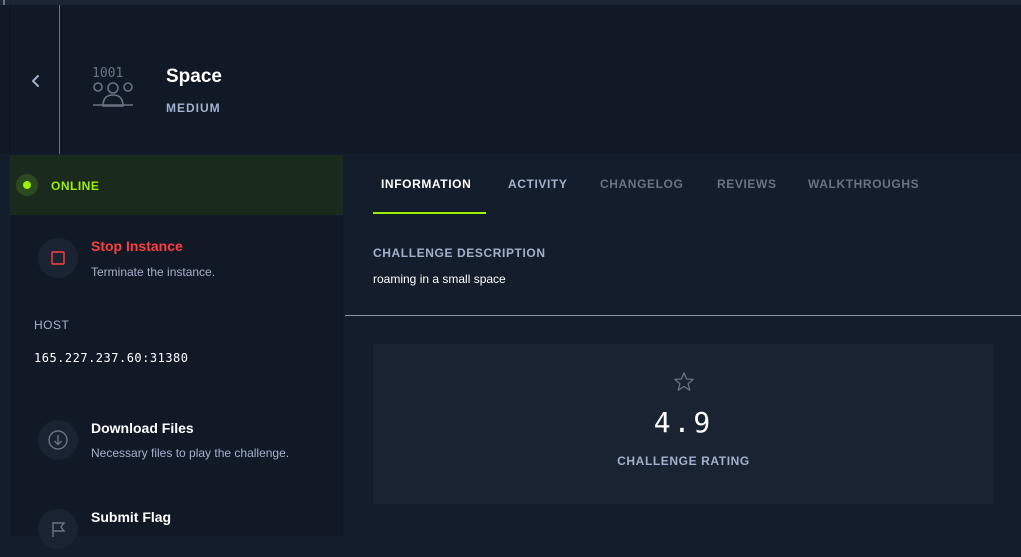  I want to click on tab-walkthroughs: WALKTHROUGHS, so click(863, 184).